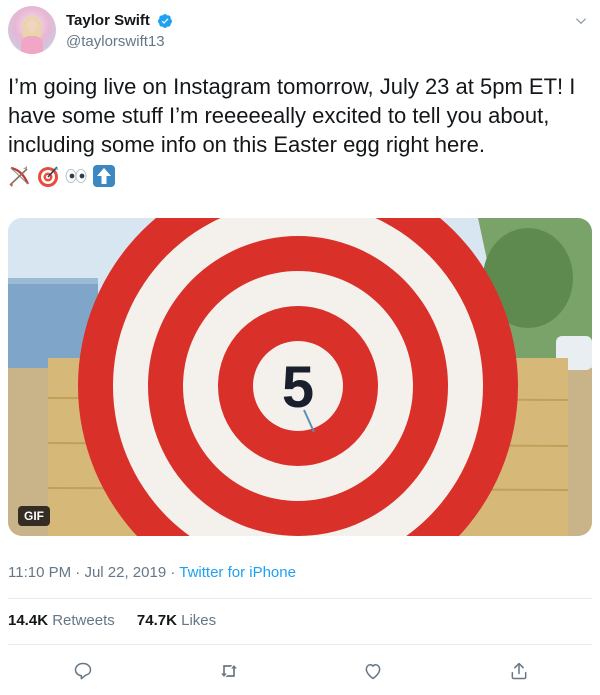 This screenshot has height=695, width=600. I want to click on retweet-button, so click(229, 671).